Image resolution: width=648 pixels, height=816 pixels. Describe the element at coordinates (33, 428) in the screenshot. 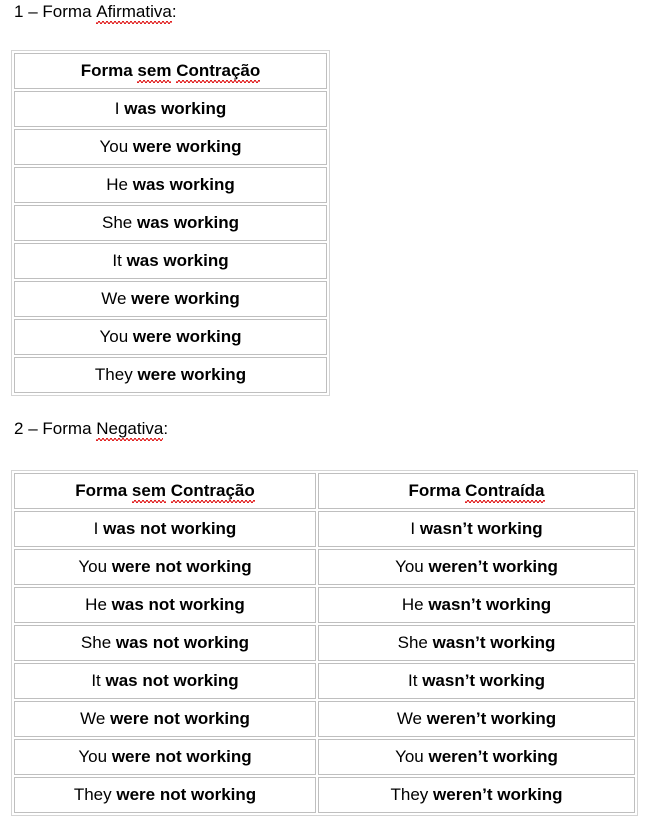

I see `heading-2-dash: –` at that location.